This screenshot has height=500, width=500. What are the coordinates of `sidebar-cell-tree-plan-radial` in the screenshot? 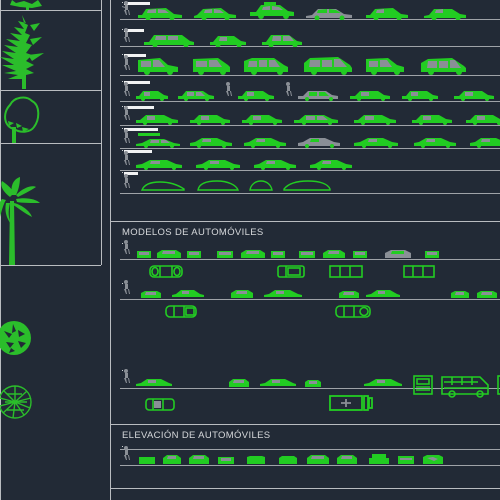 It's located at (18, 402).